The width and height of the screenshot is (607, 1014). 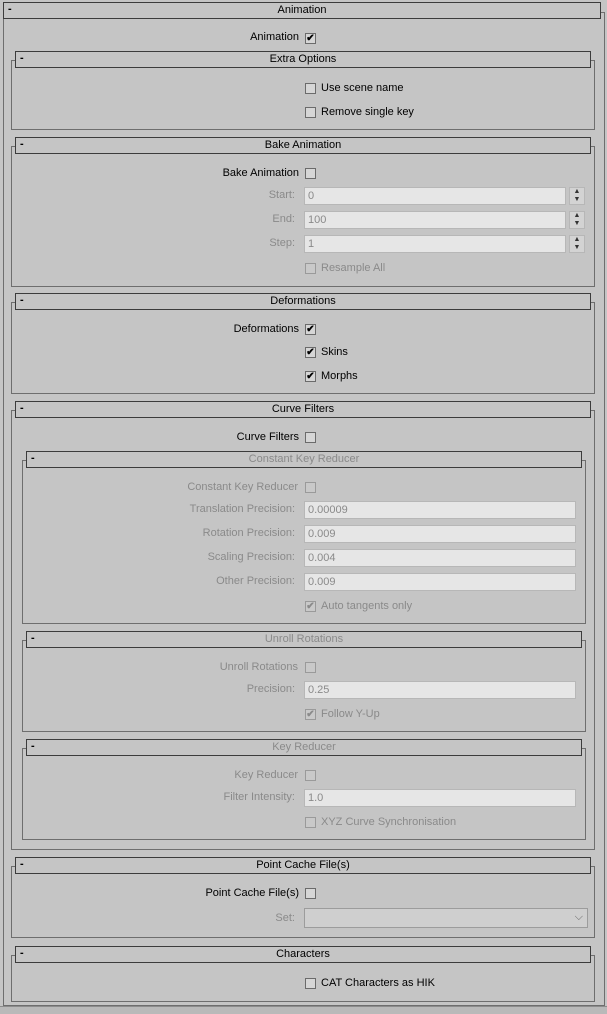 I want to click on resample-all-label: Resample All, so click(x=353, y=268).